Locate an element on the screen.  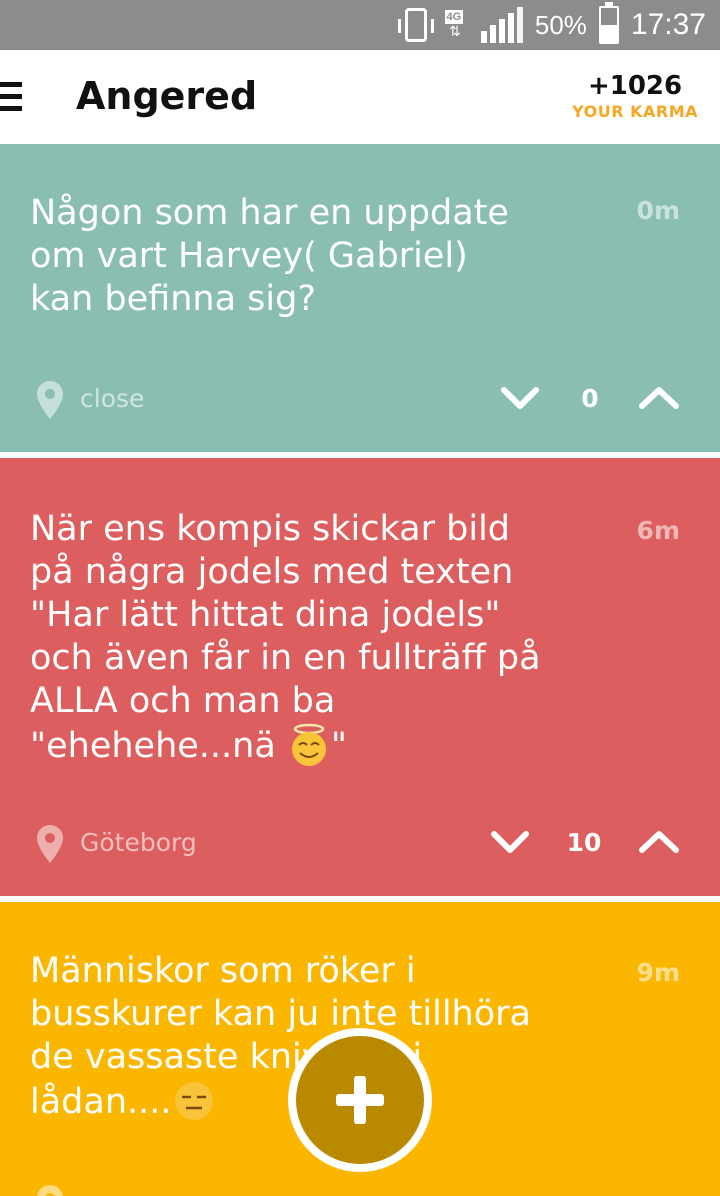
network-type: 4G is located at coordinates (454, 17).